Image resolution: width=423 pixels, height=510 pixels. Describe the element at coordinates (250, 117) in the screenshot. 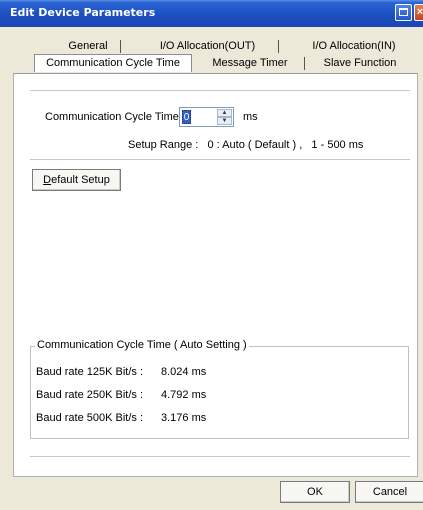

I see `cycle-time-unit: ms` at that location.